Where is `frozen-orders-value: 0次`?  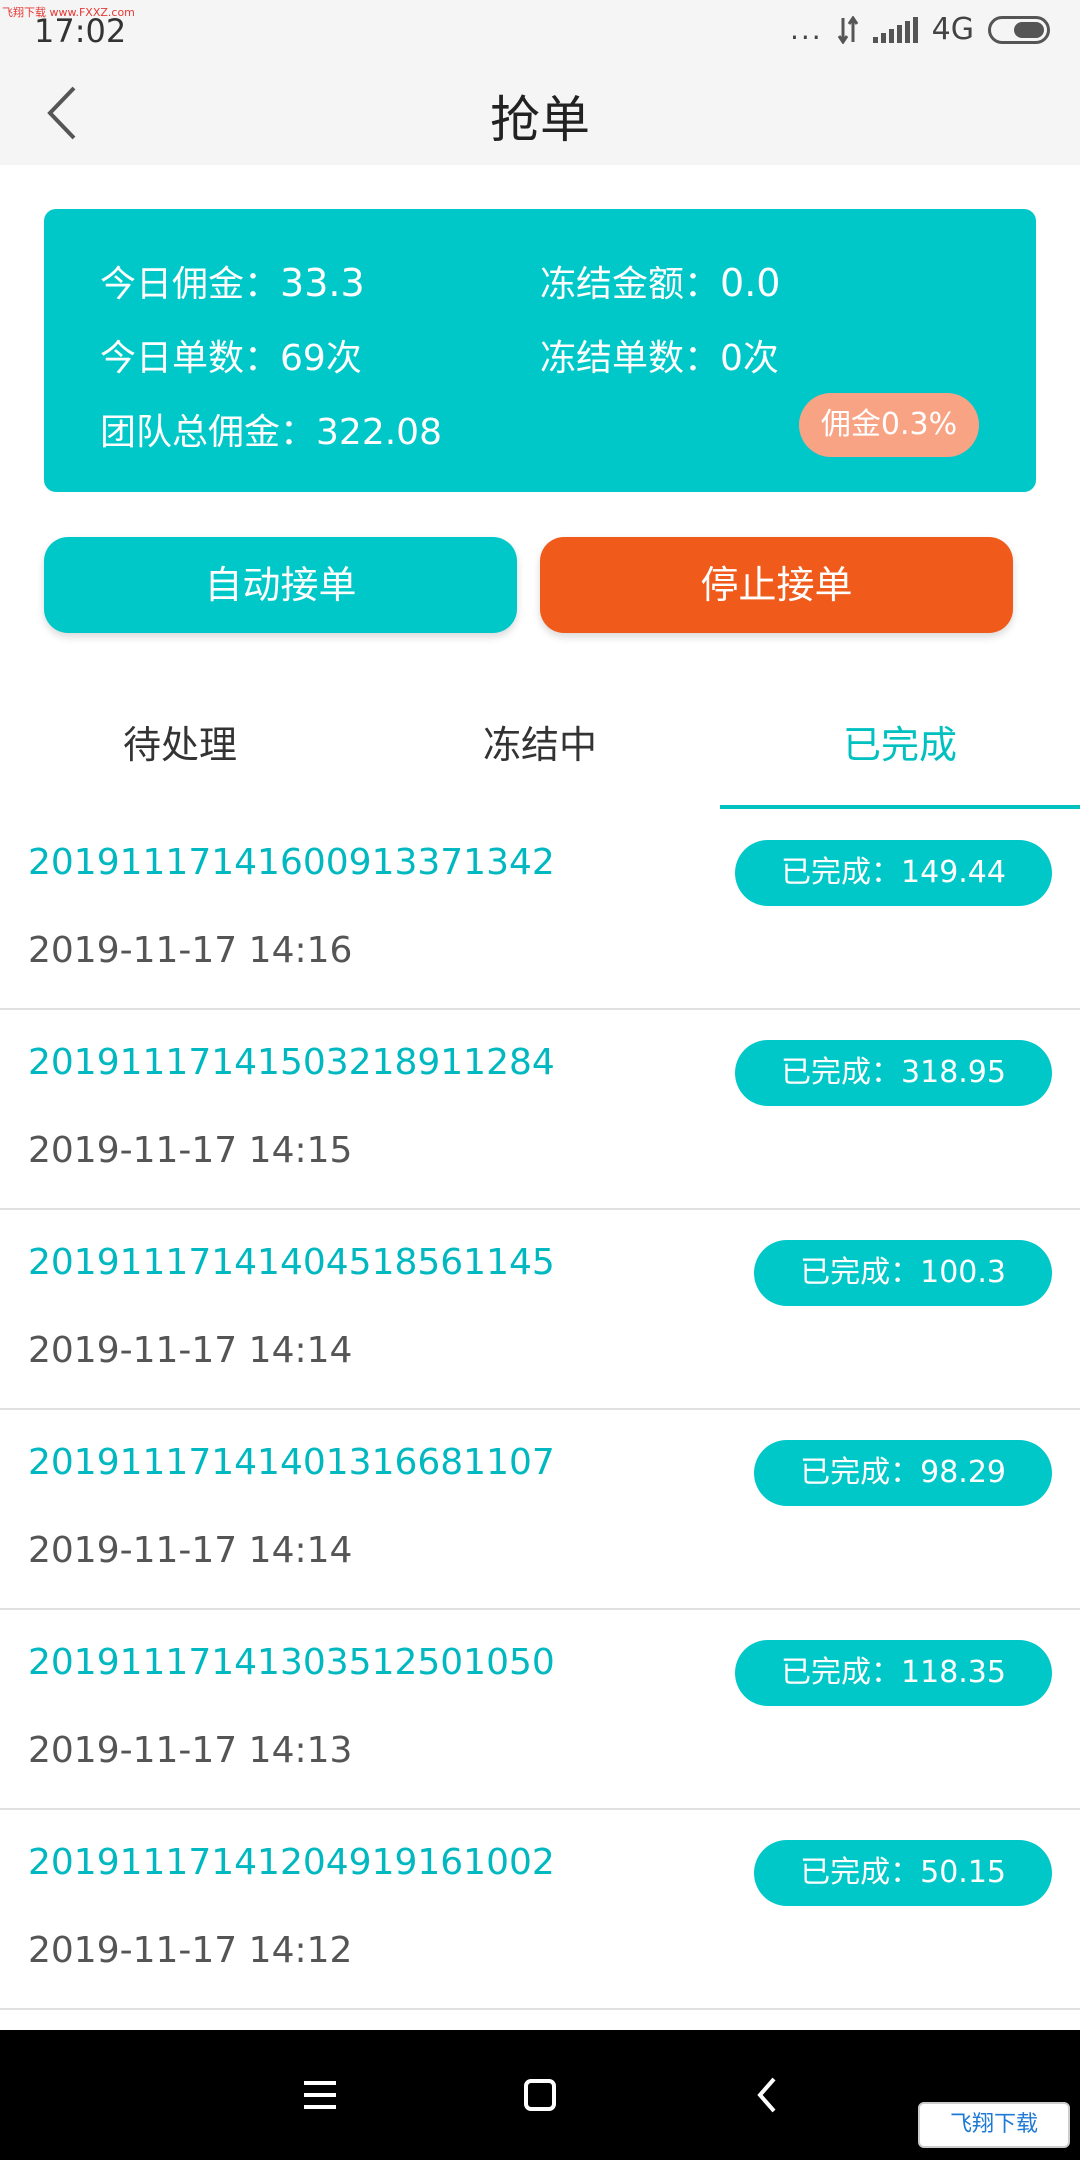 frozen-orders-value: 0次 is located at coordinates (749, 358).